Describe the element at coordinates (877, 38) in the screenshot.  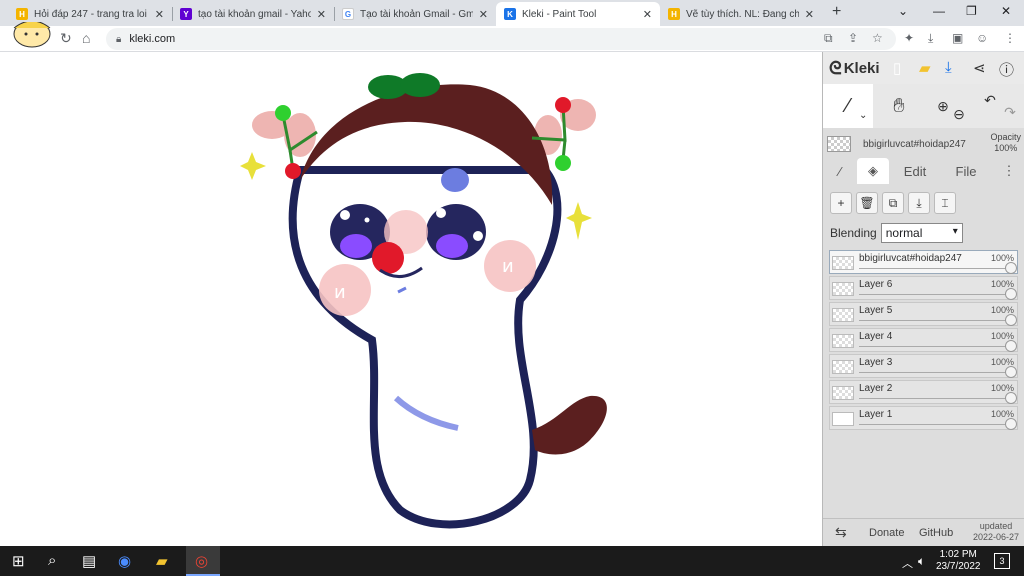
I see `bookmark-star-icon: ☆` at that location.